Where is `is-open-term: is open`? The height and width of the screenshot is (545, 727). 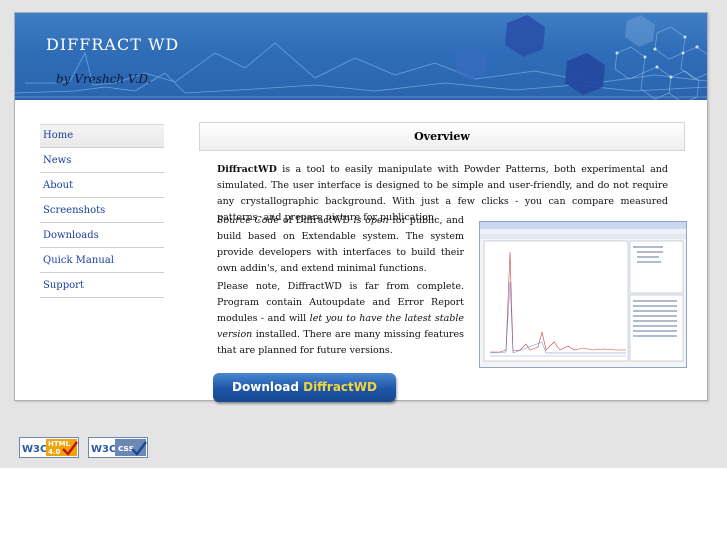
is-open-term: is open is located at coordinates (371, 220).